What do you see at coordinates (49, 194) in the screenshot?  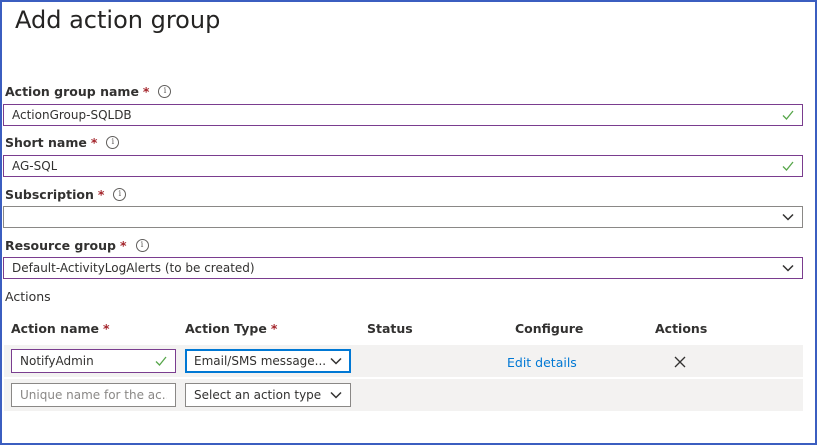 I see `subscription-label-text: Subscription` at bounding box center [49, 194].